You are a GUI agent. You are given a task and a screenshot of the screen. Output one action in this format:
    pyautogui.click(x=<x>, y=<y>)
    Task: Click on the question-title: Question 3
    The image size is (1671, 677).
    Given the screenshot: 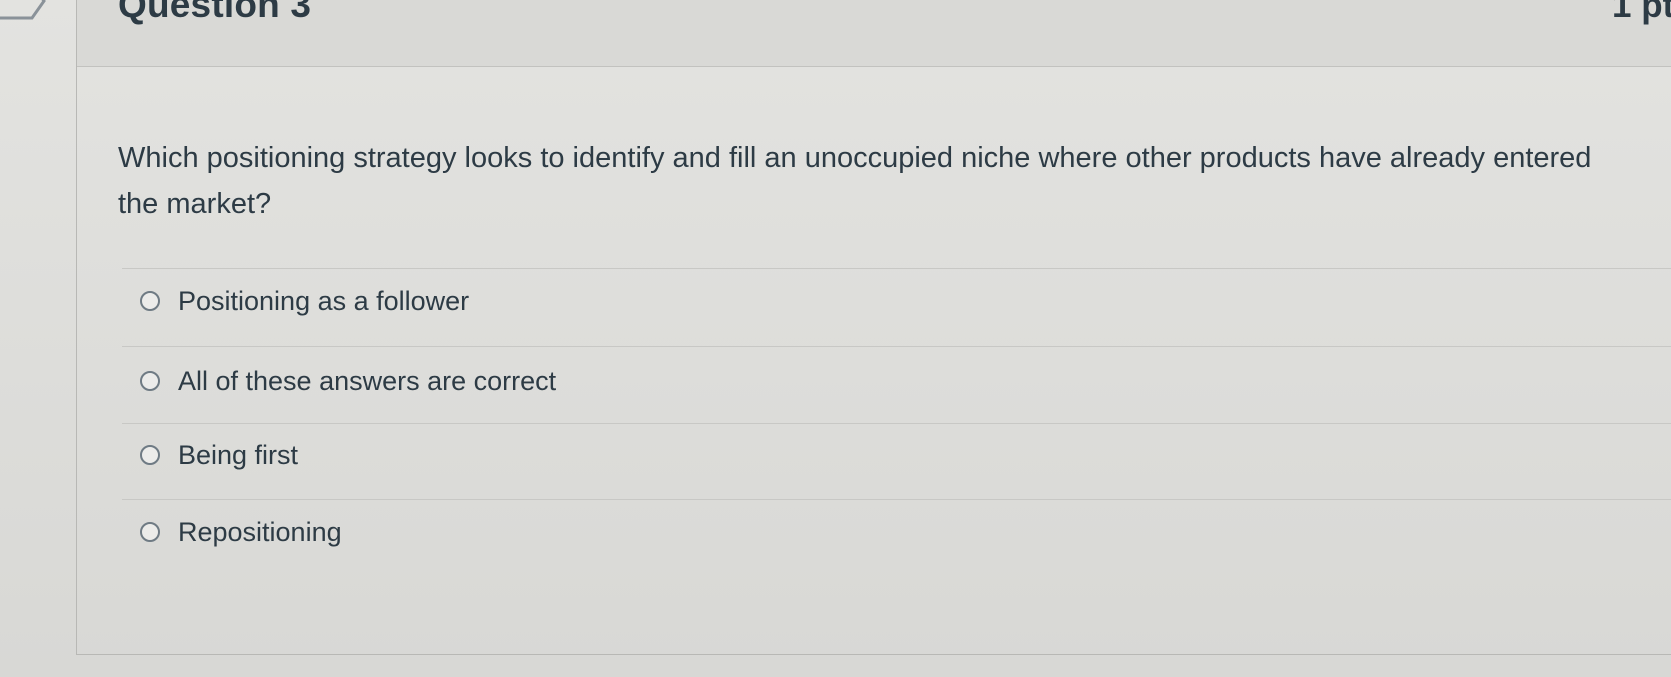 What is the action you would take?
    pyautogui.click(x=215, y=12)
    